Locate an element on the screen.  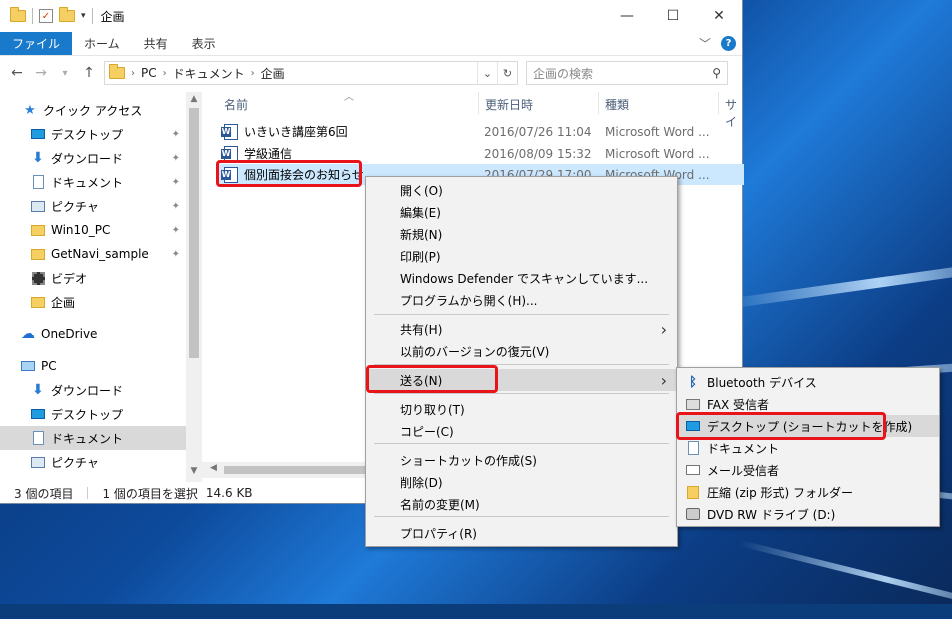
nav-item: ⬇ ダウンロード is located at coordinates (93, 390).